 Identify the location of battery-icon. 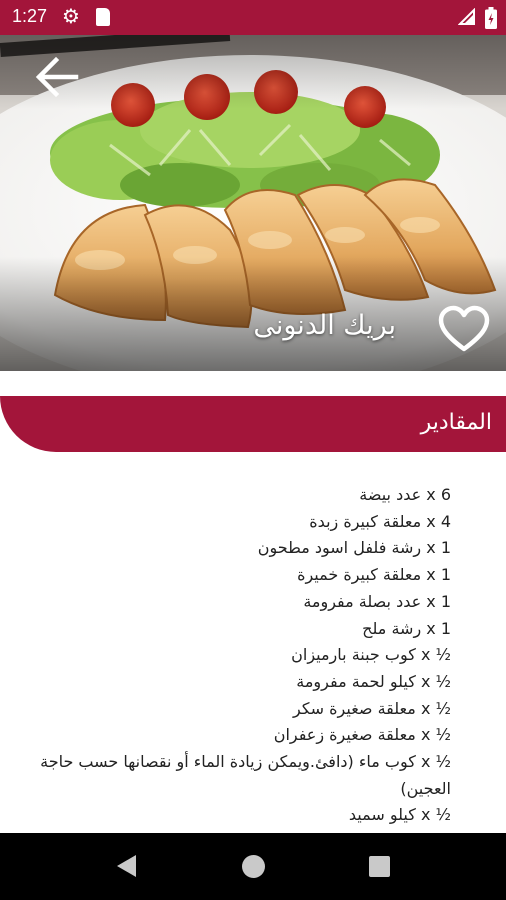
(491, 18).